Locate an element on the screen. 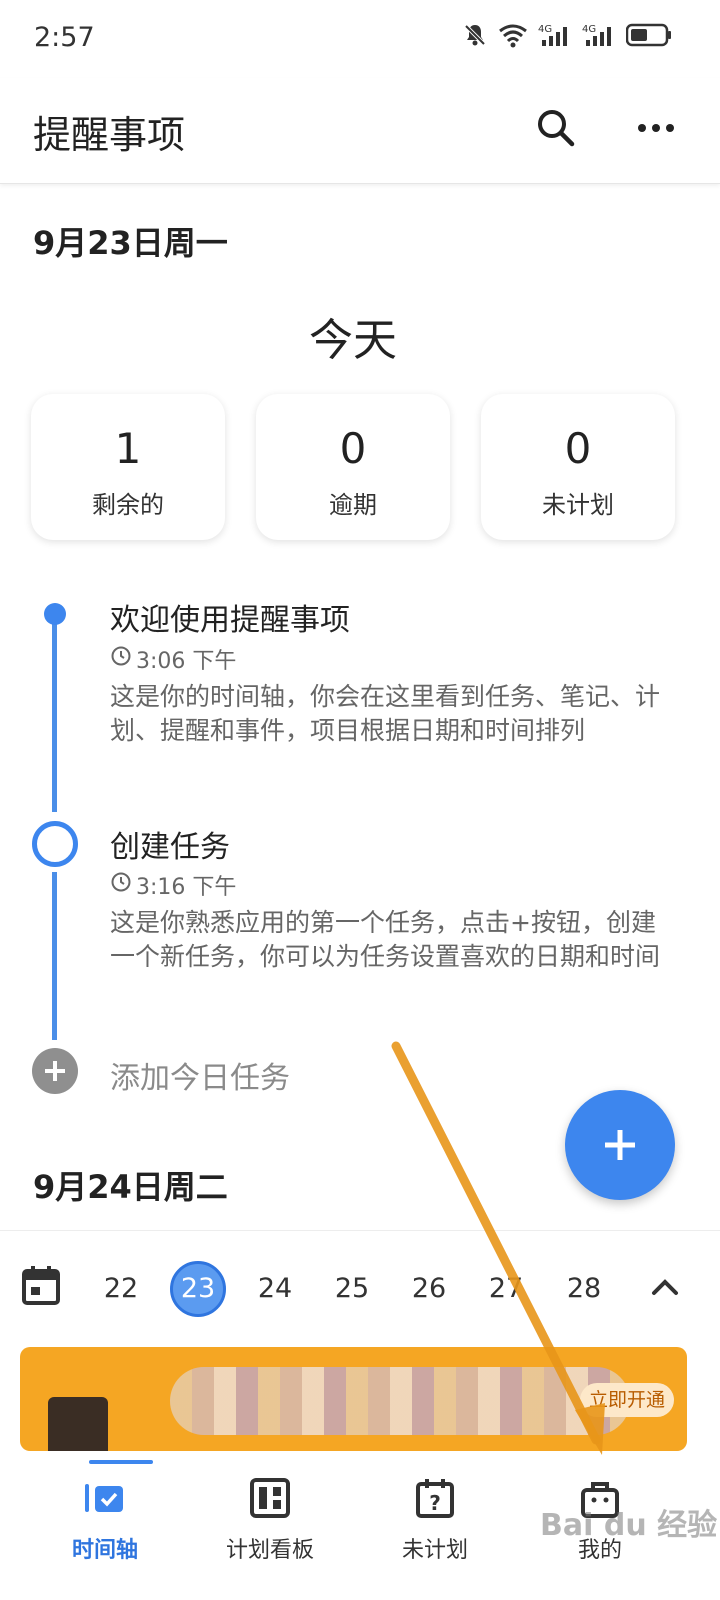  add-today-button is located at coordinates (55, 1071).